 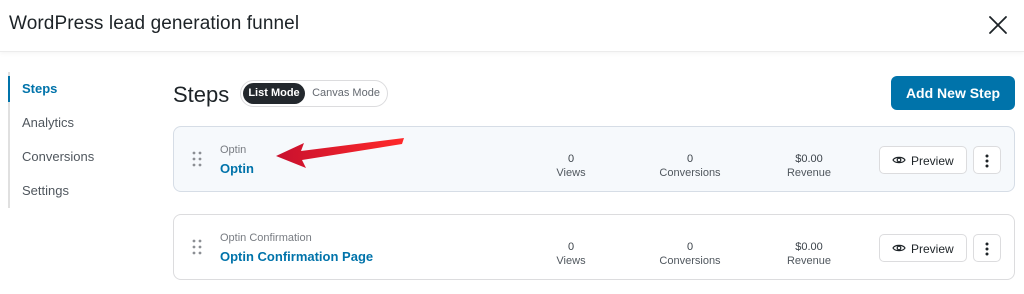 I want to click on mode-toggle: List Mode Canvas Mode, so click(x=314, y=93).